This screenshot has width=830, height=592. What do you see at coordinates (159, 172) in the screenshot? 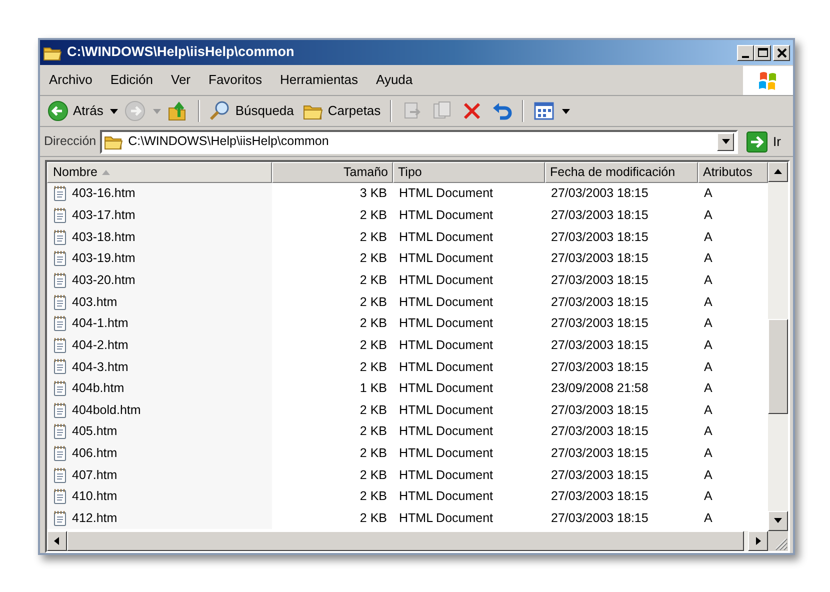
I see `column-header: Nombre` at bounding box center [159, 172].